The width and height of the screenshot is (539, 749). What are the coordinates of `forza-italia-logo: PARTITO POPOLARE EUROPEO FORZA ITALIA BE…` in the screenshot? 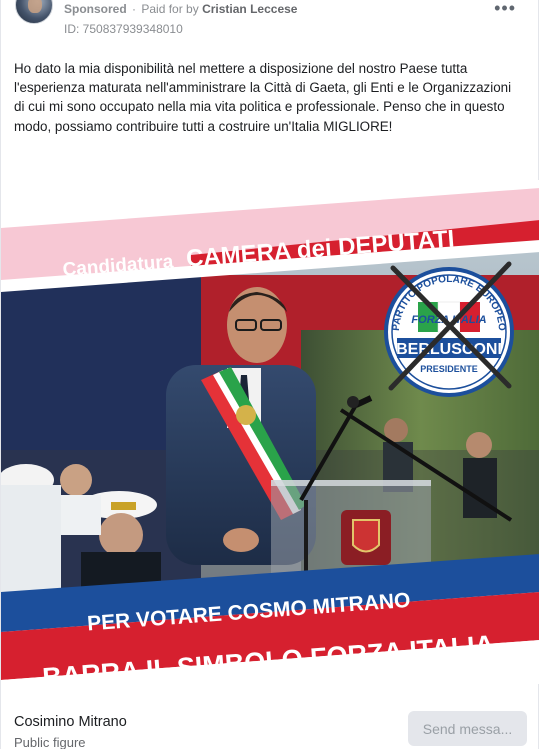 It's located at (449, 329).